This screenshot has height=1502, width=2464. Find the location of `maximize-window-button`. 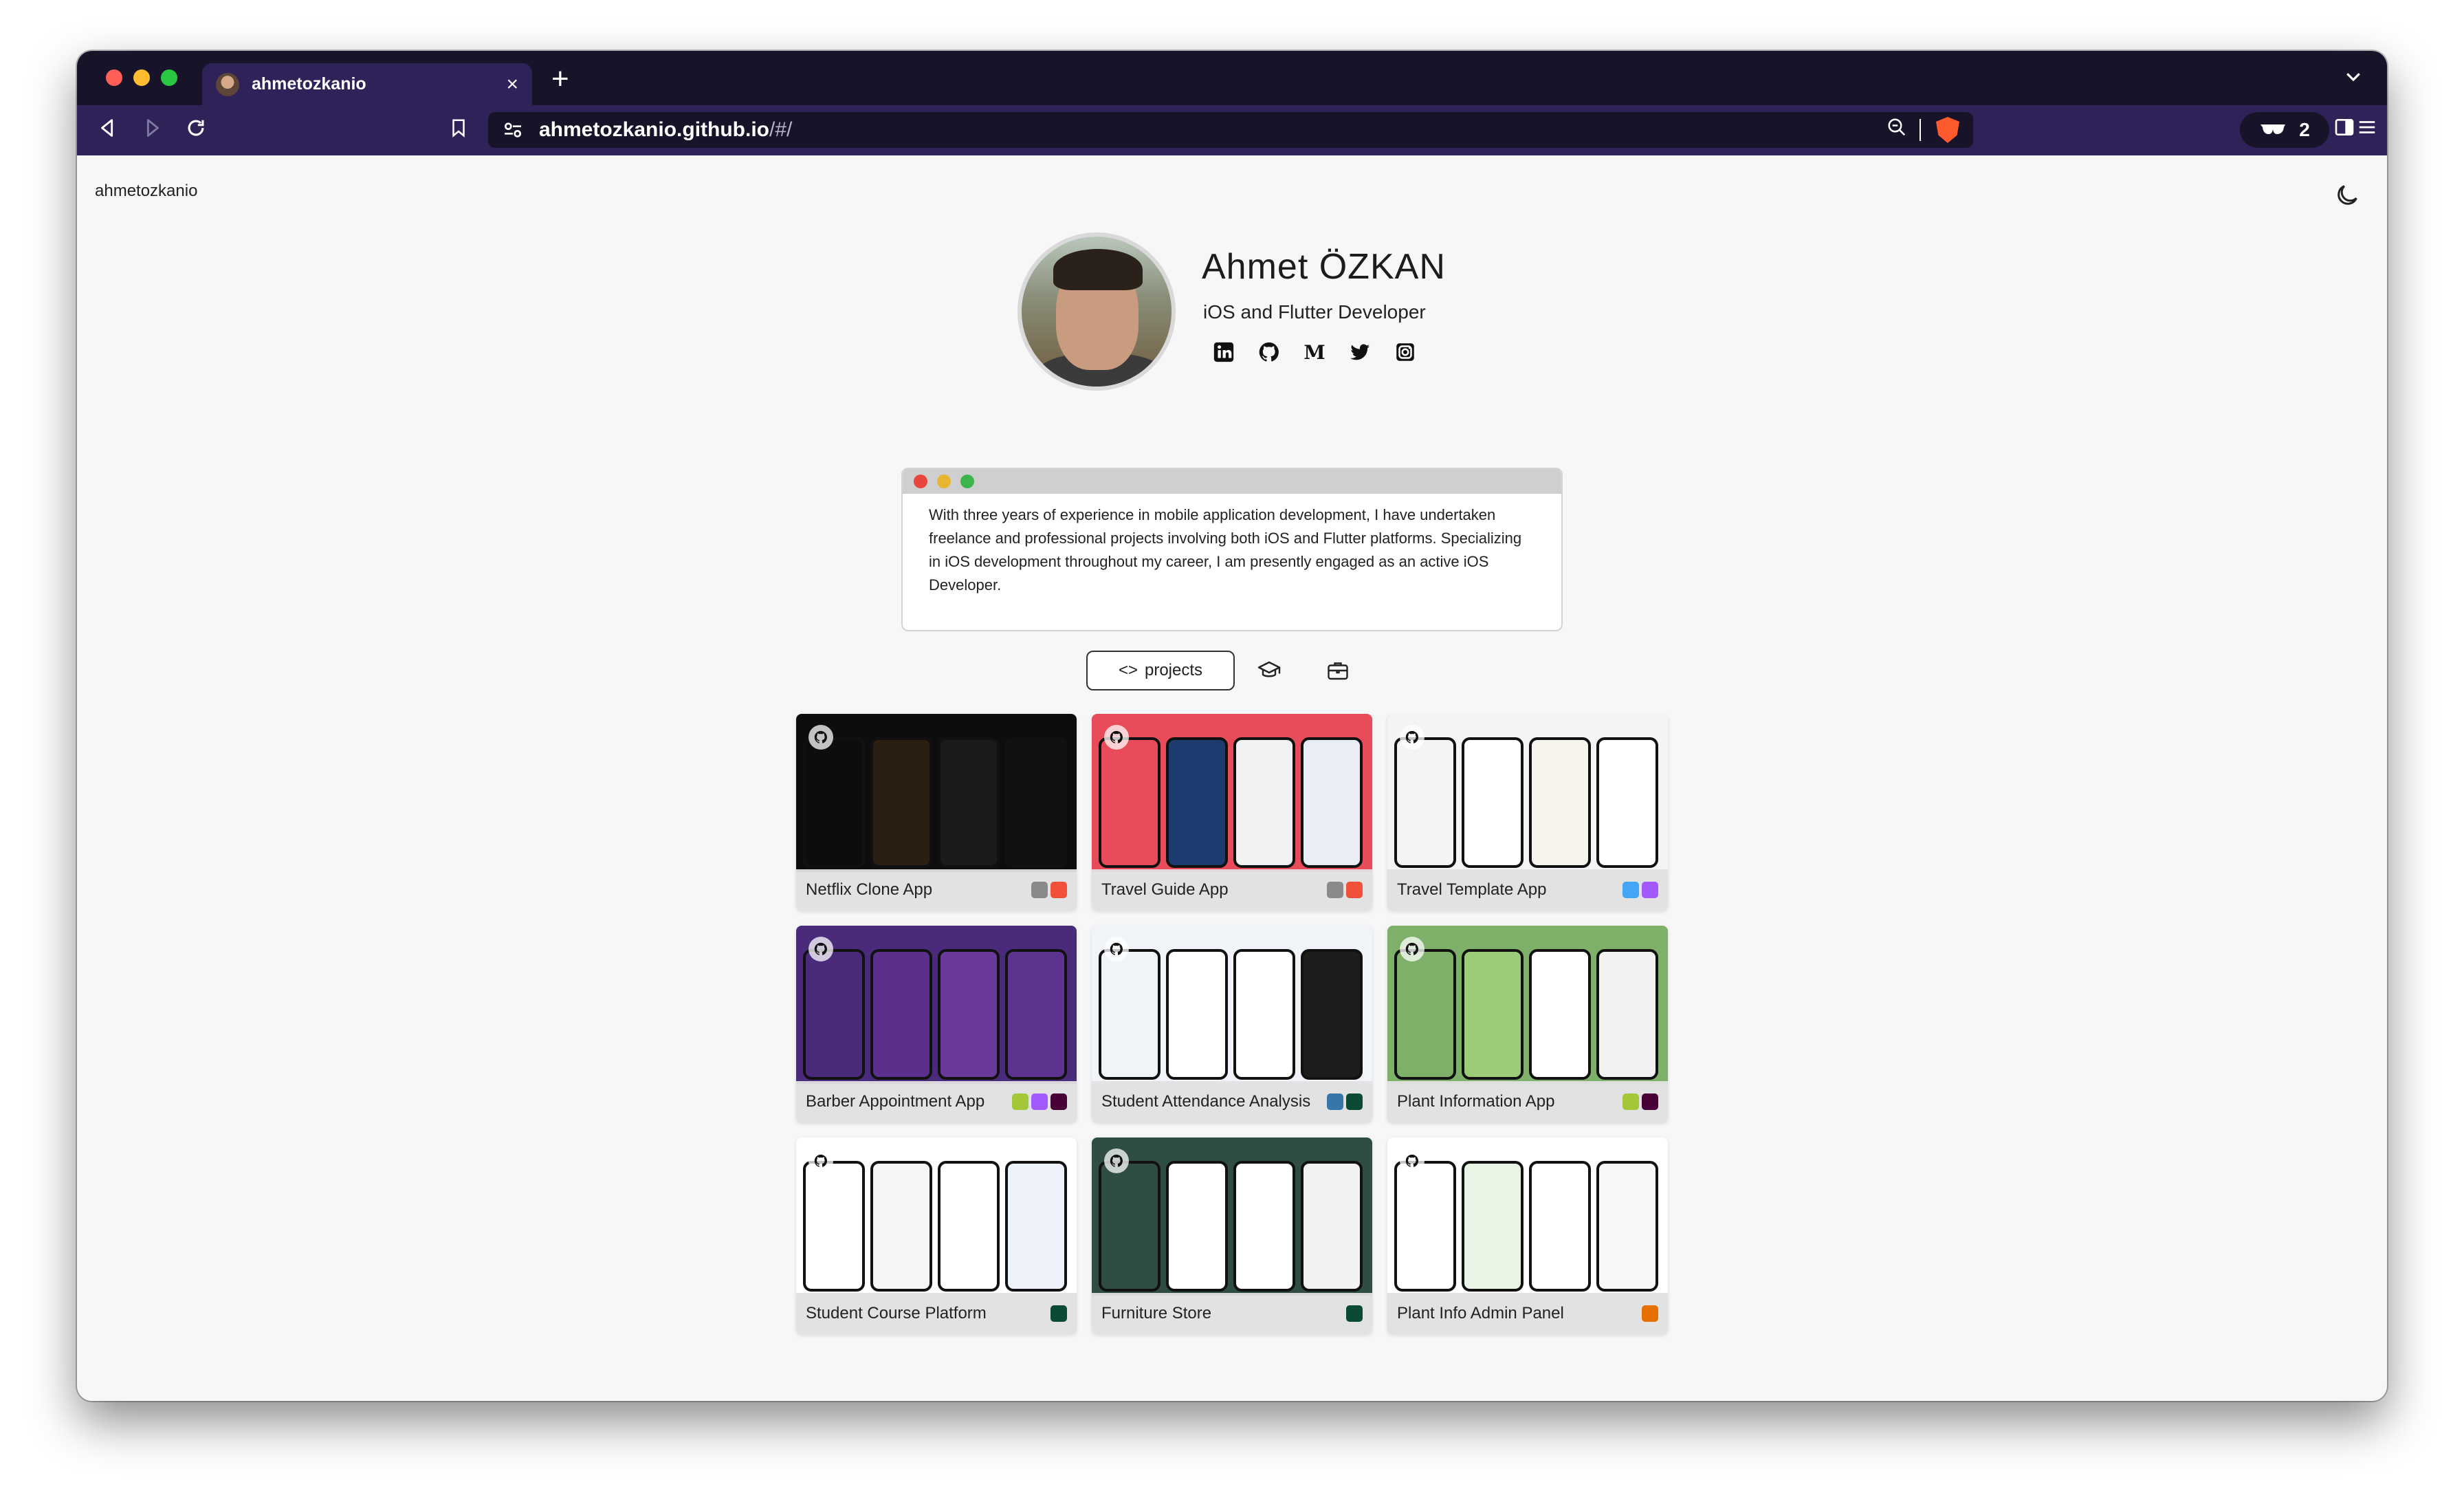

maximize-window-button is located at coordinates (169, 77).